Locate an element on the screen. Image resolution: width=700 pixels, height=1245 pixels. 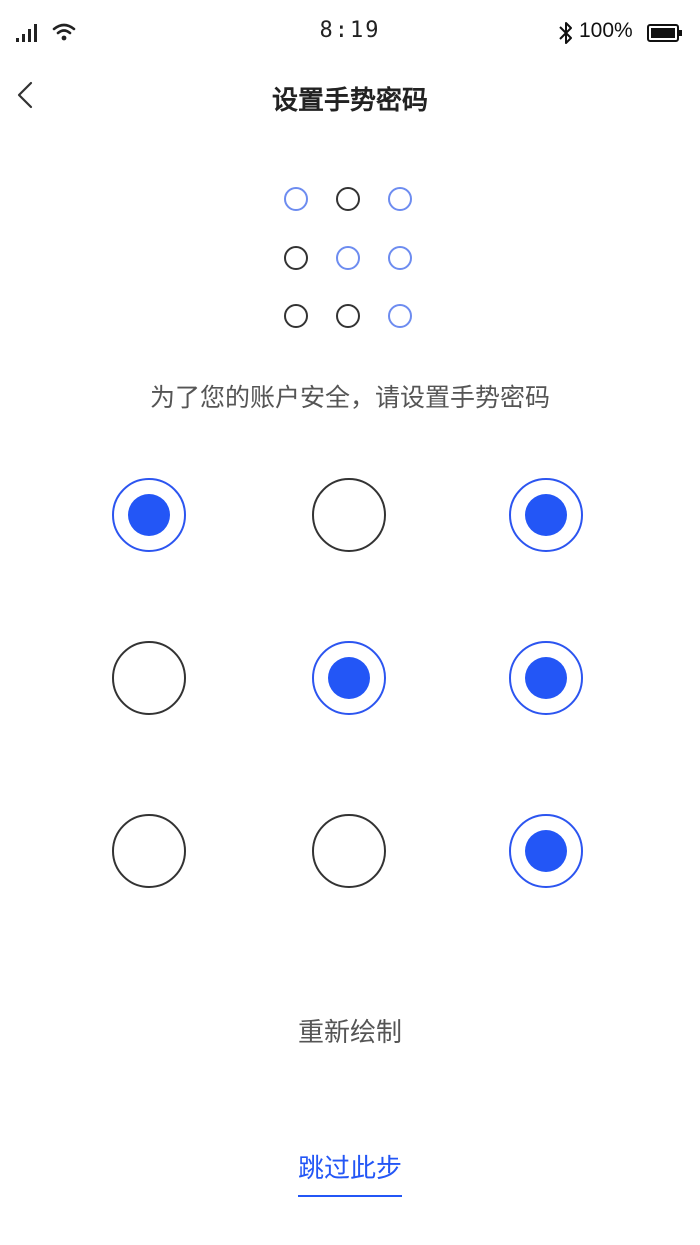
redraw-row: 重新绘制 is located at coordinates (350, 1030).